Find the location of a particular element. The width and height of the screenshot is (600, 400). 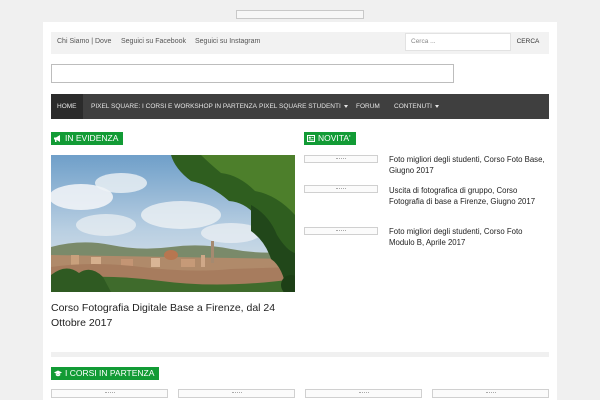

megaphone-icon is located at coordinates (57, 138).